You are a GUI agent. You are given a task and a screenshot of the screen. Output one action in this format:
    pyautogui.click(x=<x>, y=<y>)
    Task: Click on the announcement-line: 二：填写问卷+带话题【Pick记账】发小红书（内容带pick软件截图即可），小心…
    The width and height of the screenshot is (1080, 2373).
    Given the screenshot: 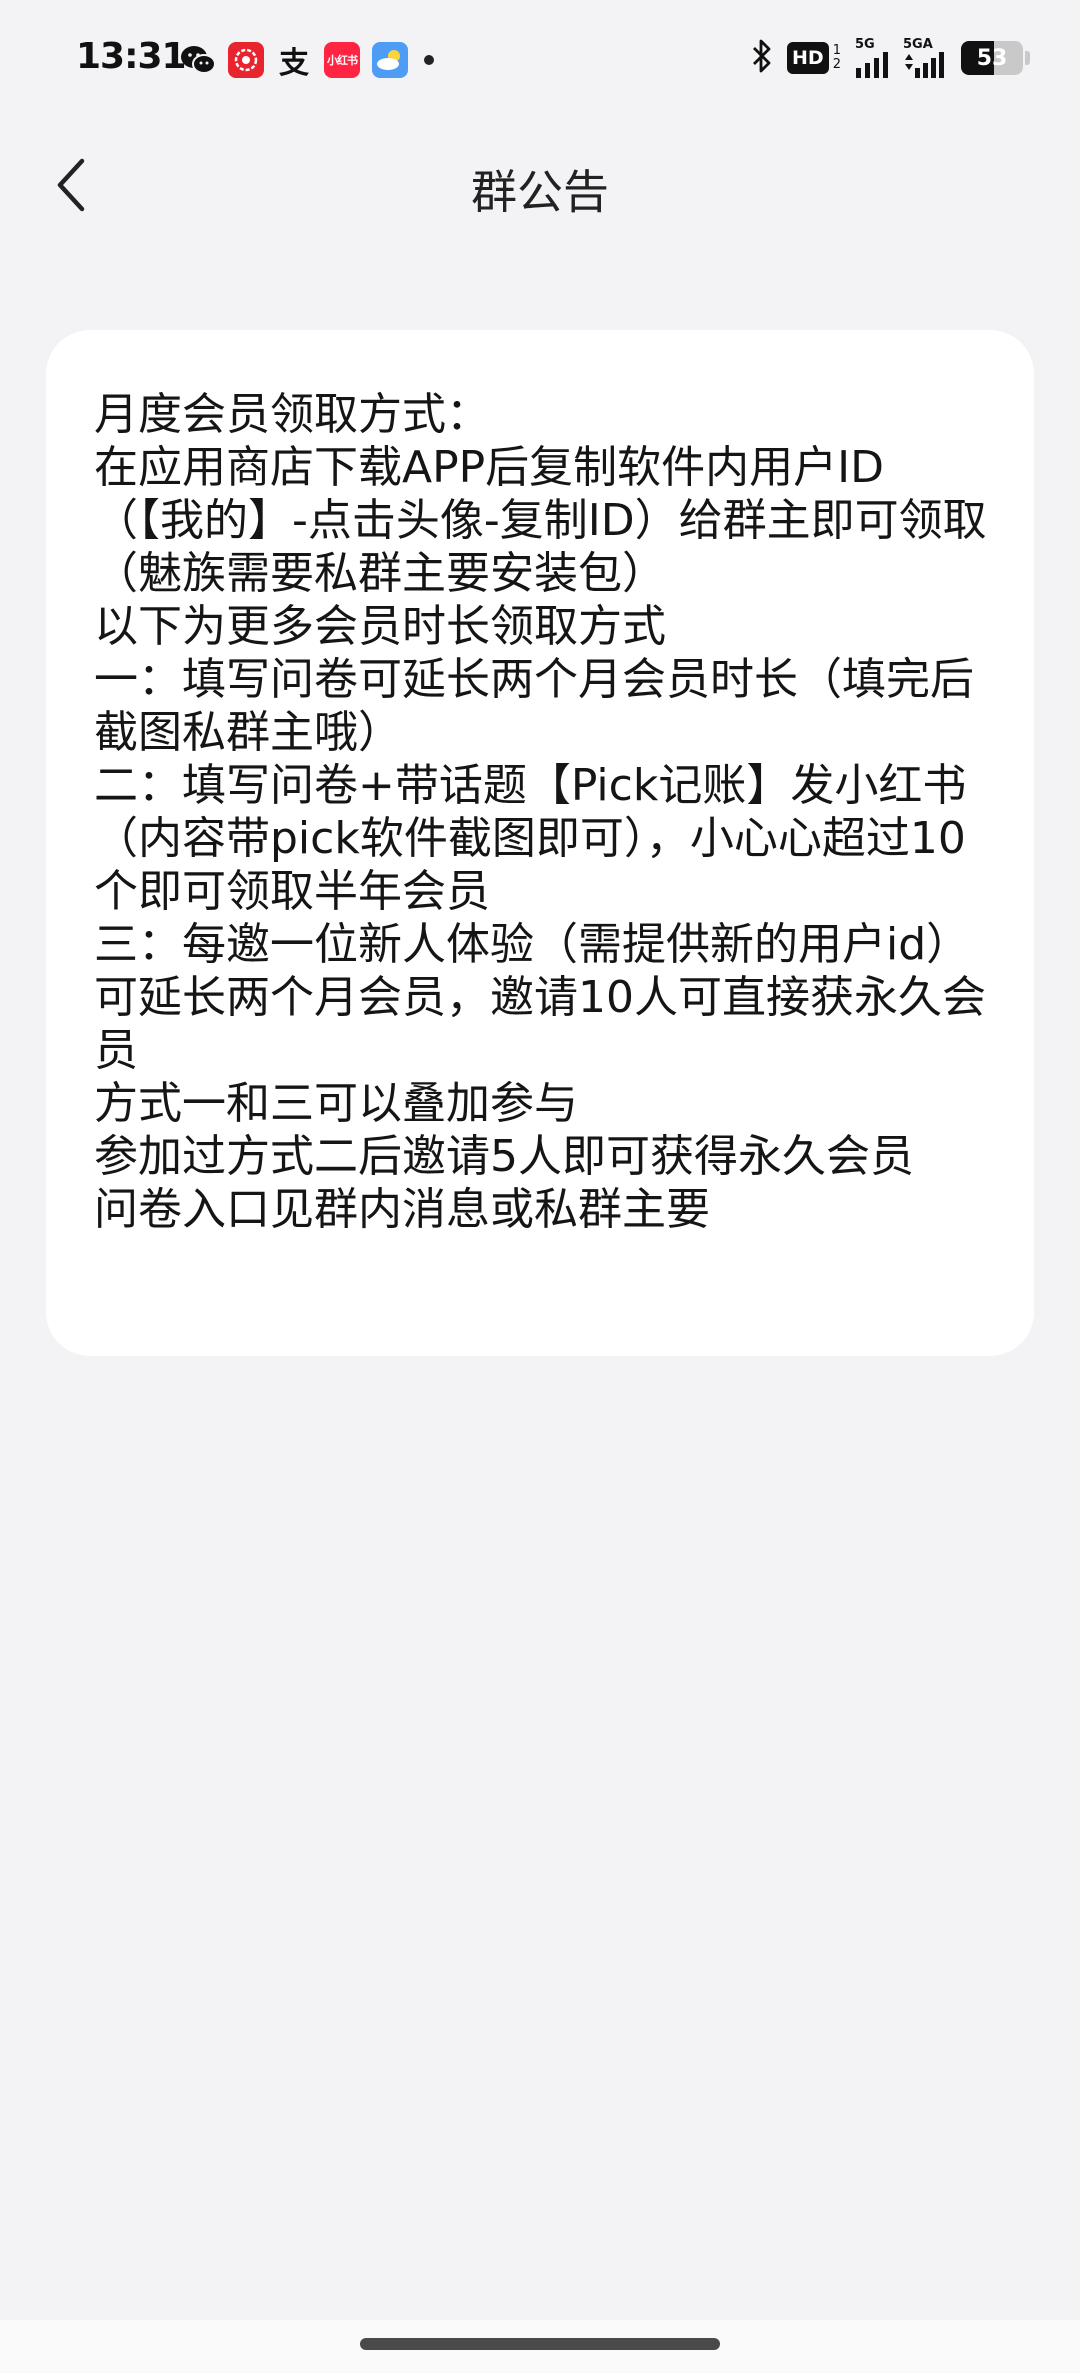 What is the action you would take?
    pyautogui.click(x=530, y=838)
    